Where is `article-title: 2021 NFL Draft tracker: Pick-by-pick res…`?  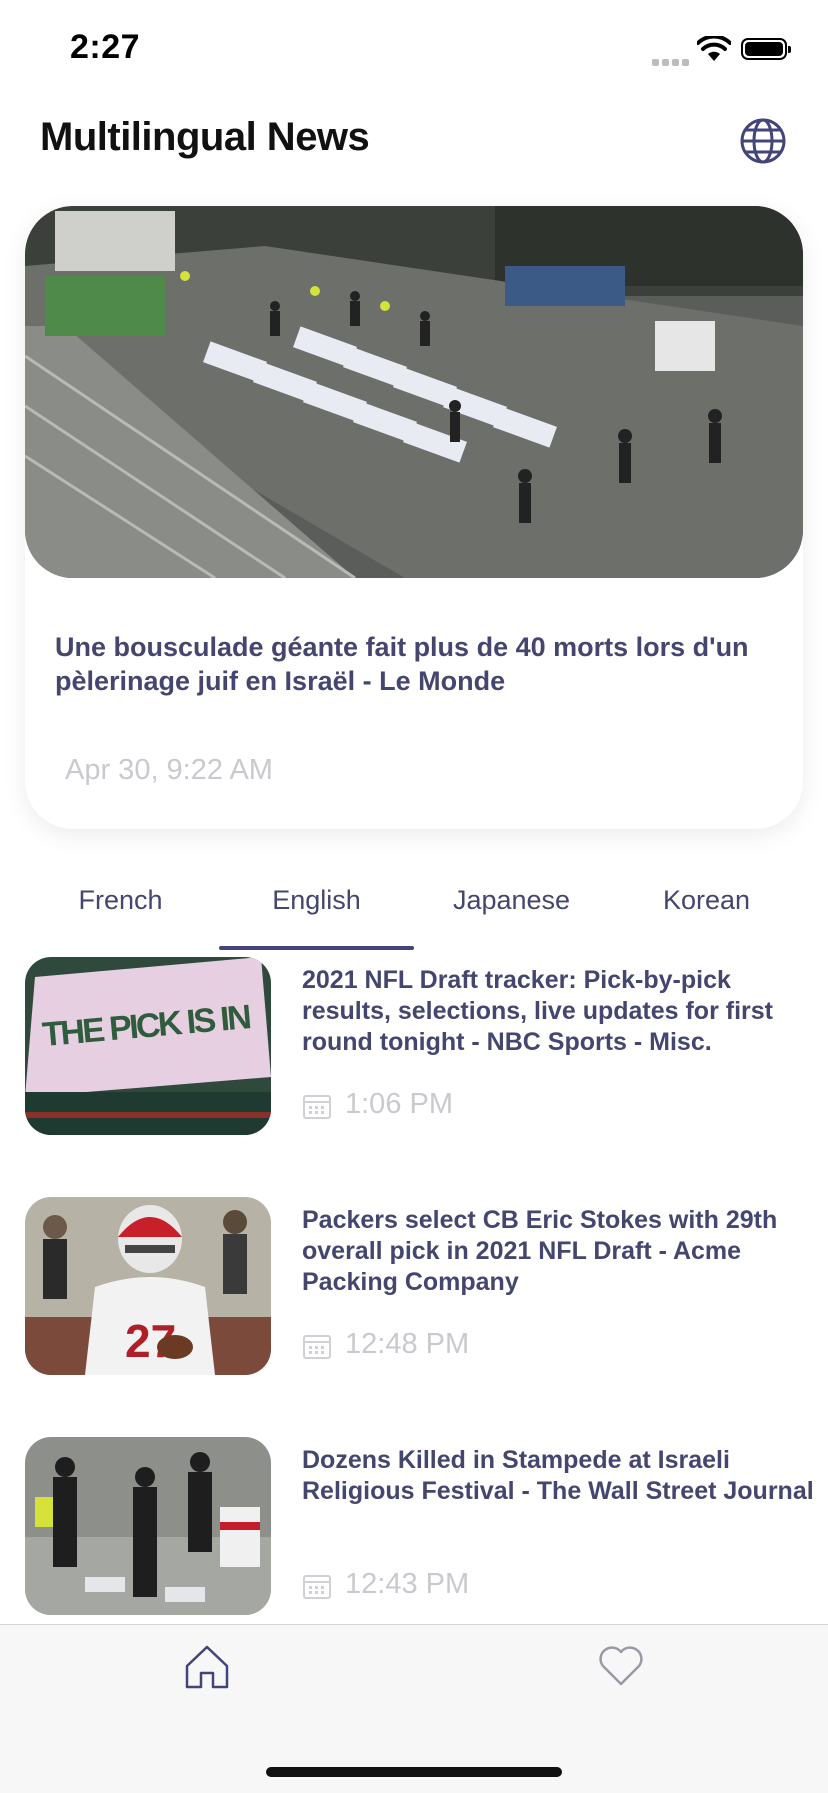
article-title: 2021 NFL Draft tracker: Pick-by-pick res… is located at coordinates (537, 1011).